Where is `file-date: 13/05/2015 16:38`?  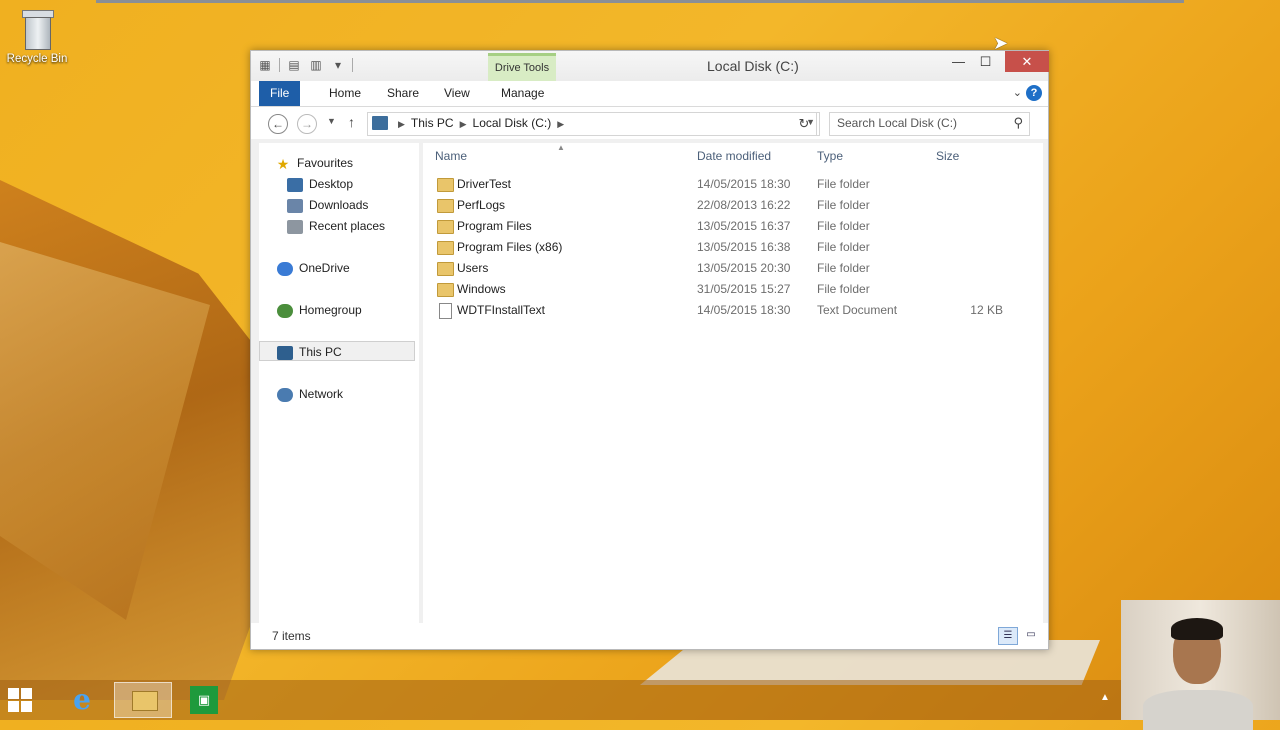
file-date: 13/05/2015 16:38 is located at coordinates (744, 247).